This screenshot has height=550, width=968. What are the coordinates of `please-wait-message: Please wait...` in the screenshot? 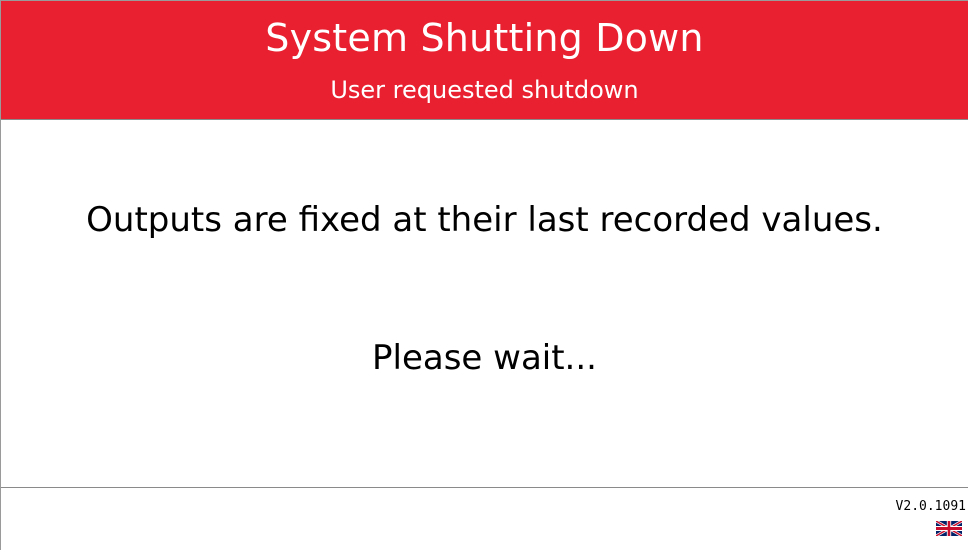 It's located at (484, 358).